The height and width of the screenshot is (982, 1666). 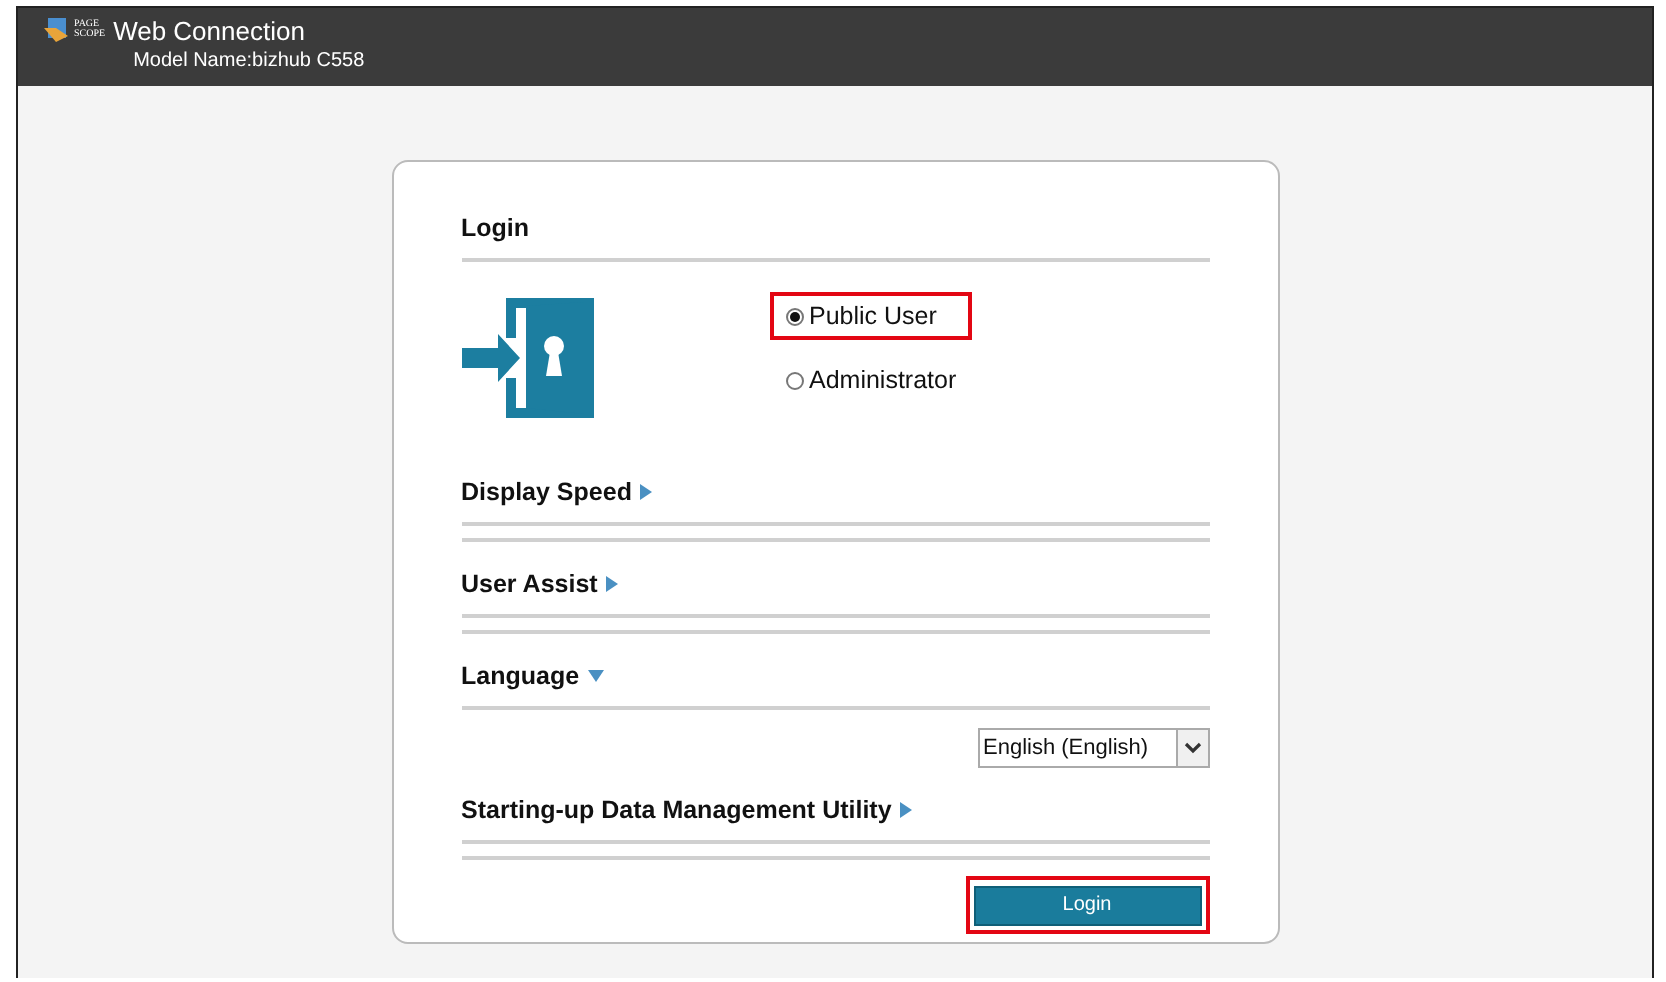 I want to click on chevron-down-icon, so click(x=1192, y=748).